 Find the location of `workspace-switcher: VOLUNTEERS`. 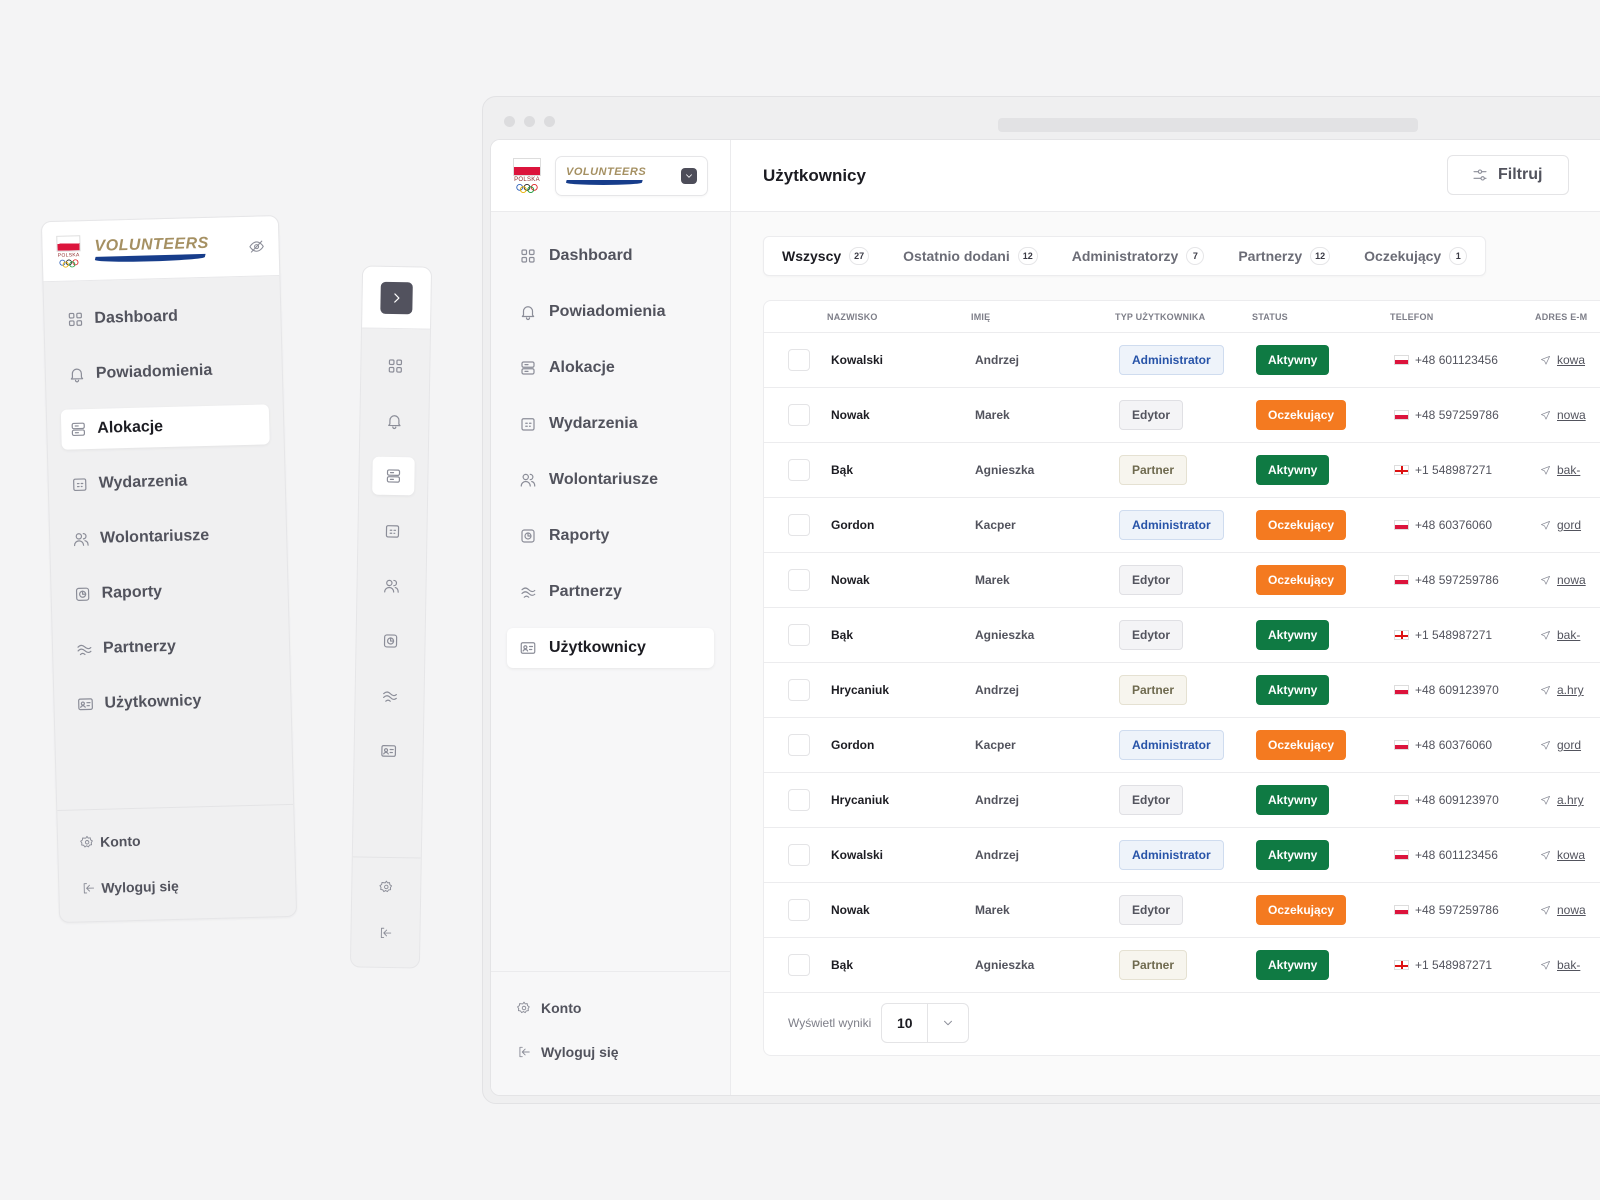

workspace-switcher: VOLUNTEERS is located at coordinates (631, 175).